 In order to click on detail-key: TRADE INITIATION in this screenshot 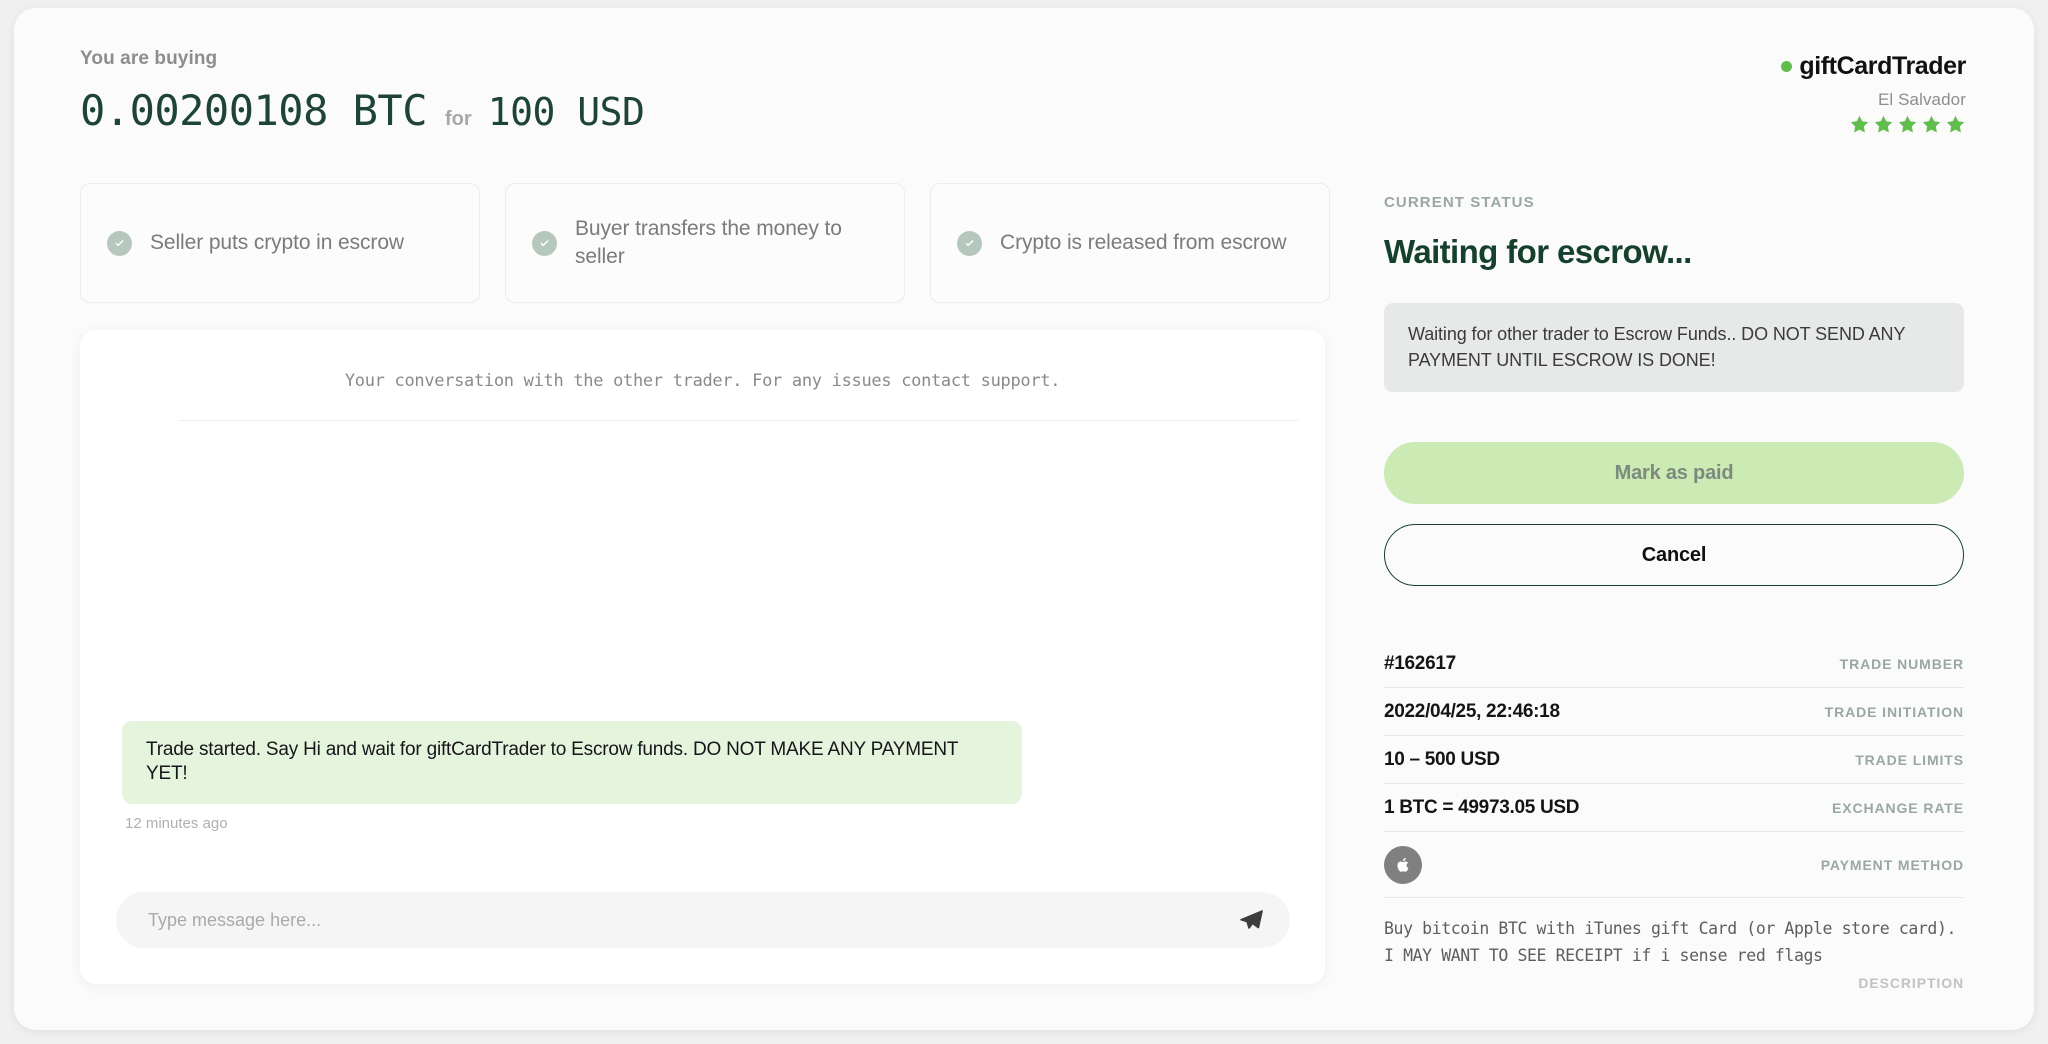, I will do `click(1894, 711)`.